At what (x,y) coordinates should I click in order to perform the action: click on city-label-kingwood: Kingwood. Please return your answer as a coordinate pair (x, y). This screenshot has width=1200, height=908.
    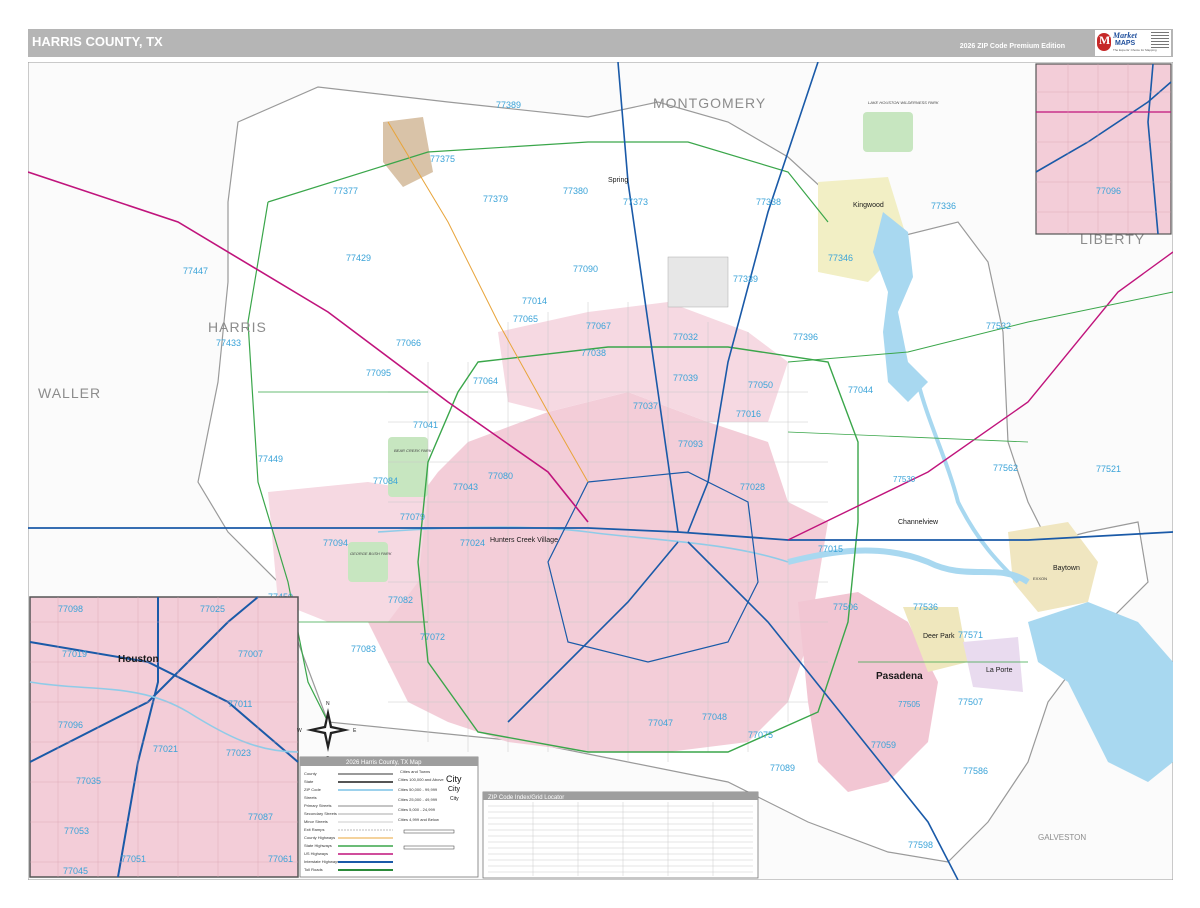
    Looking at the image, I should click on (868, 205).